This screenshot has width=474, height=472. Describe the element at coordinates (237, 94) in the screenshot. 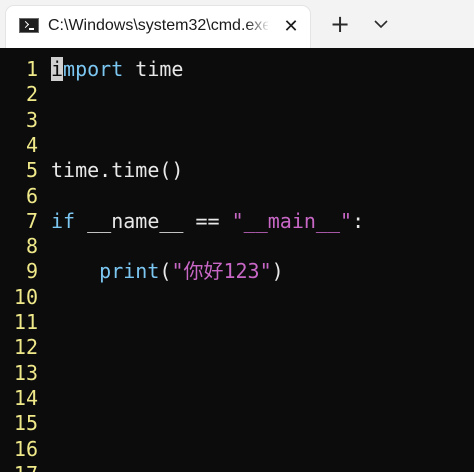

I see `editor-line: 2` at that location.